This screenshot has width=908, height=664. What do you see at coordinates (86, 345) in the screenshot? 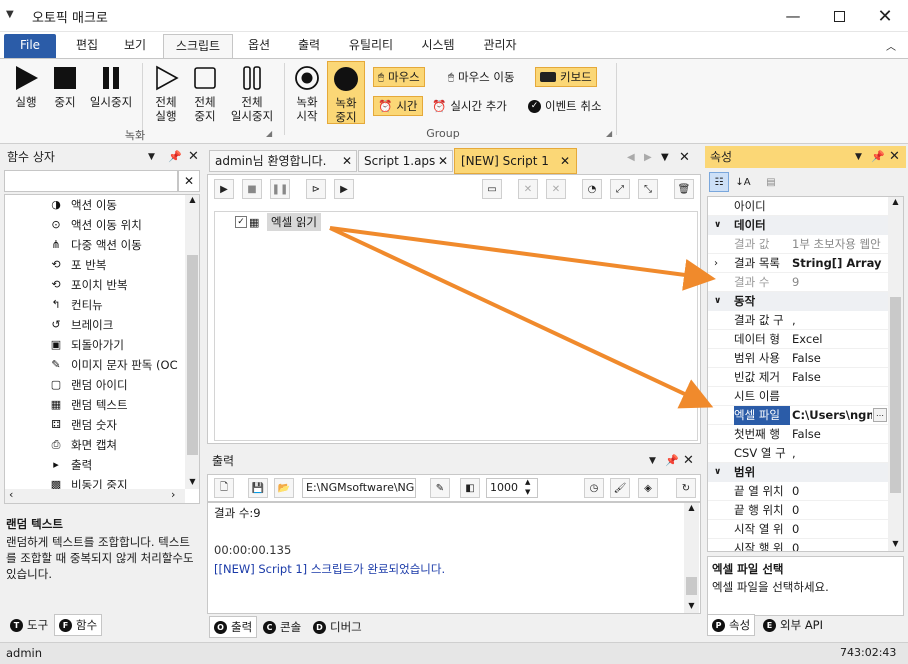
I see `list-item: ▣ 되돌아가기` at bounding box center [86, 345].